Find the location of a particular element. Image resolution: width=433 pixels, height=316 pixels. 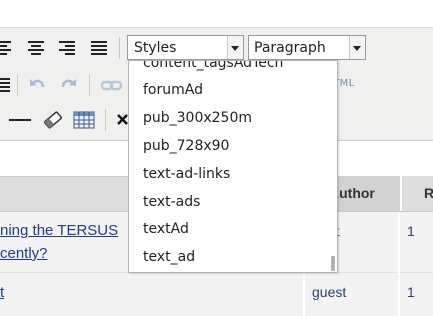

horizontal-rule-icon is located at coordinates (20, 120).